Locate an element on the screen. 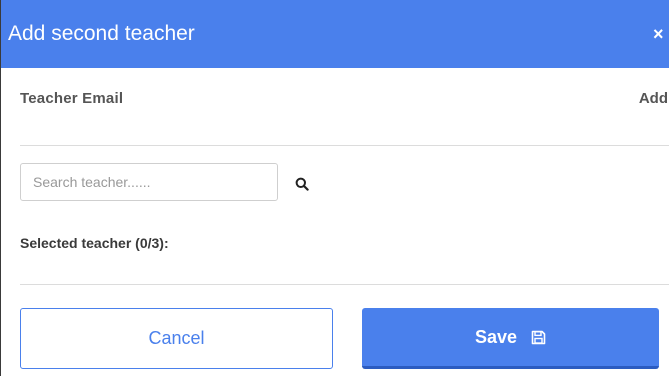  dialog-title: Add second teacher is located at coordinates (101, 33).